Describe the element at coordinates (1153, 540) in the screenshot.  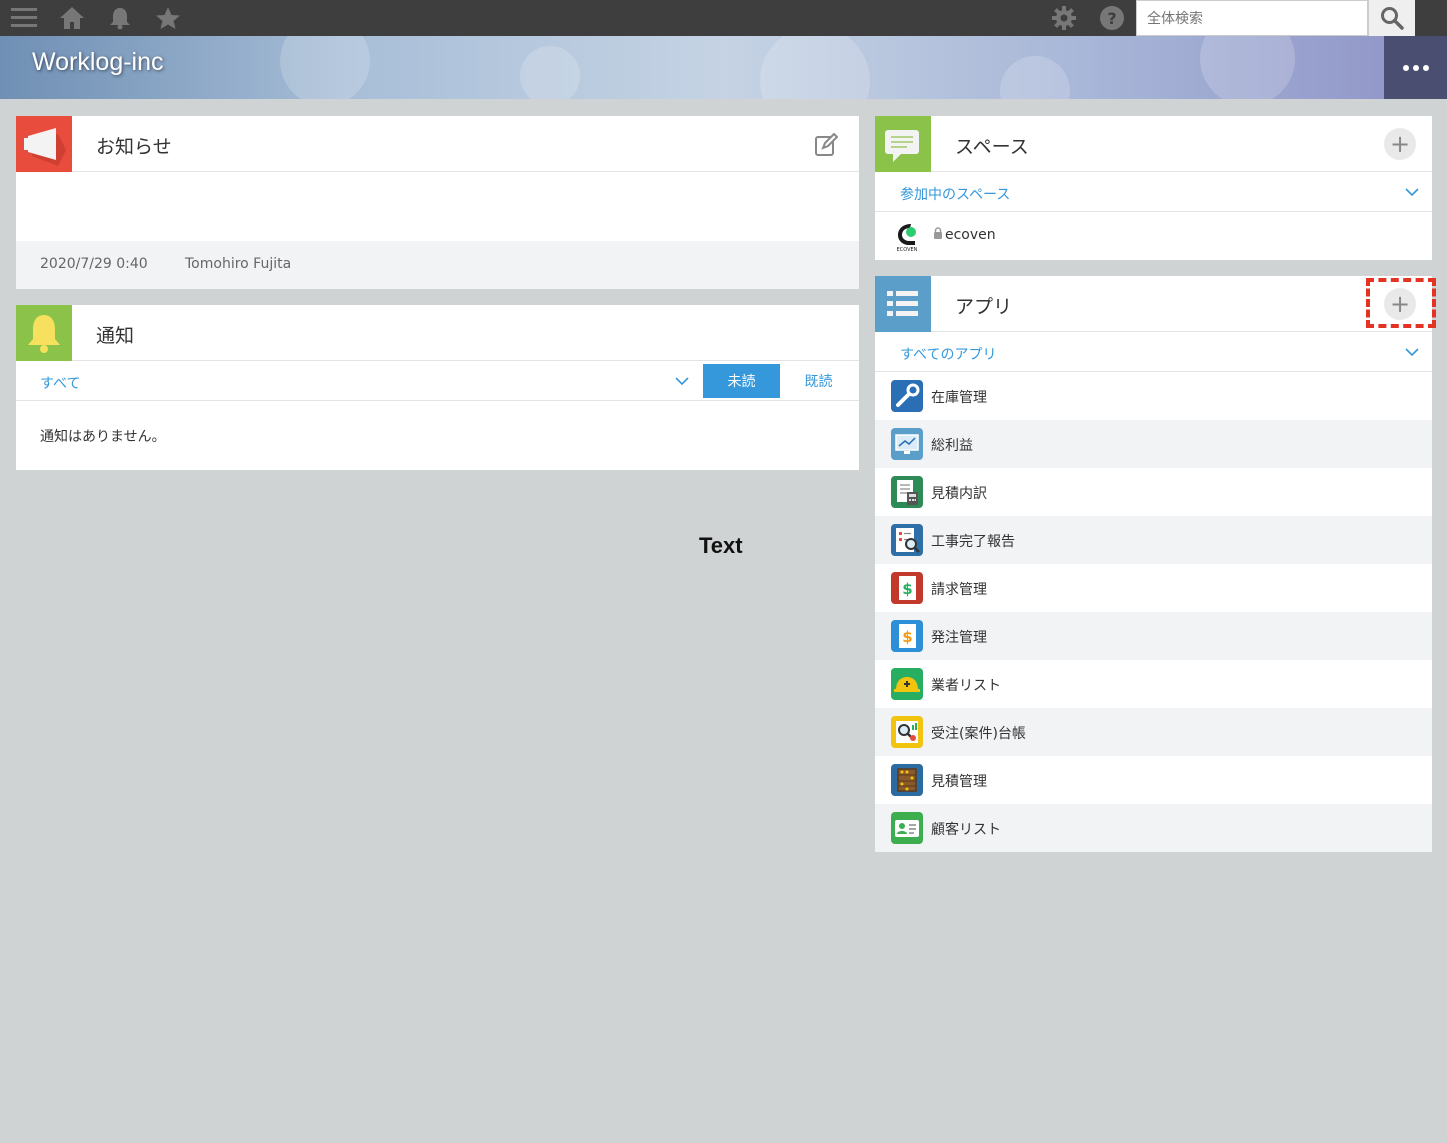
I see `app-item: 工事完了報告` at that location.